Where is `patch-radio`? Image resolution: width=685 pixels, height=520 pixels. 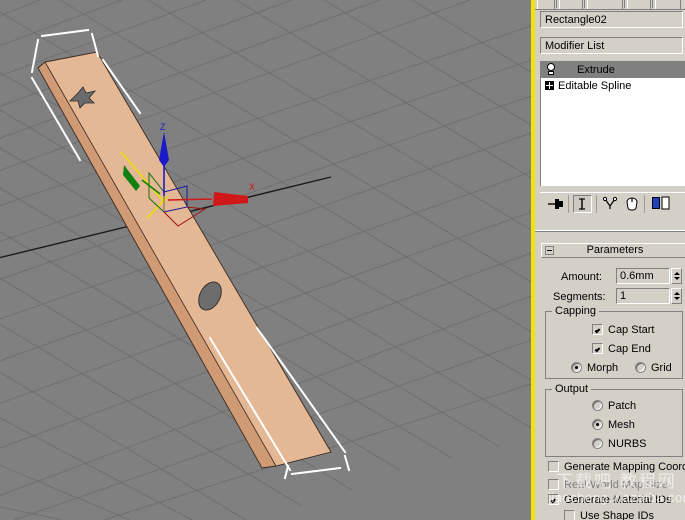
patch-radio is located at coordinates (597, 405).